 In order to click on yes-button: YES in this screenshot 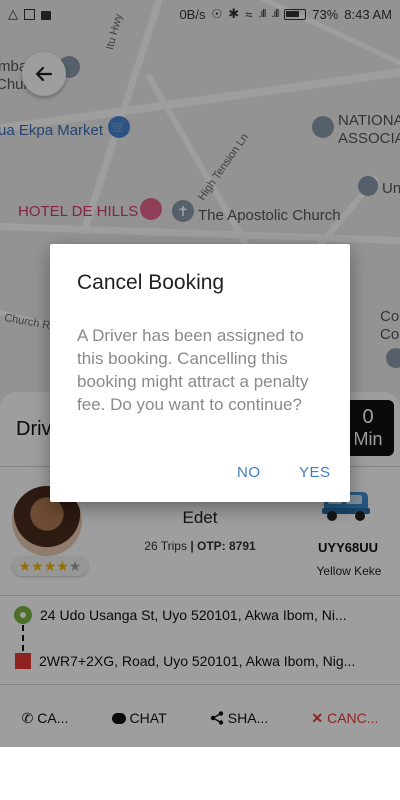, I will do `click(315, 472)`.